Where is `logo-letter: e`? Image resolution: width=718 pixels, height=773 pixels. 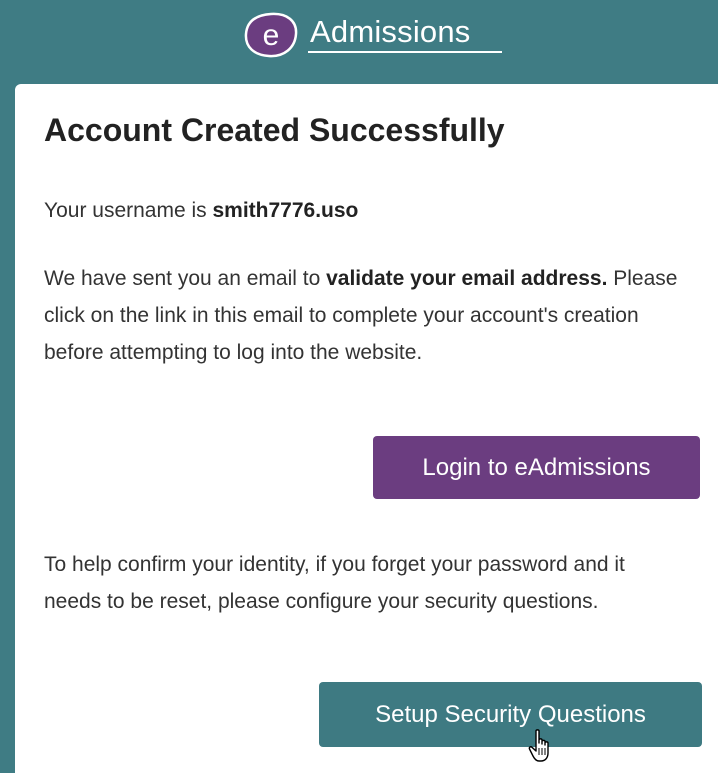 logo-letter: e is located at coordinates (271, 35).